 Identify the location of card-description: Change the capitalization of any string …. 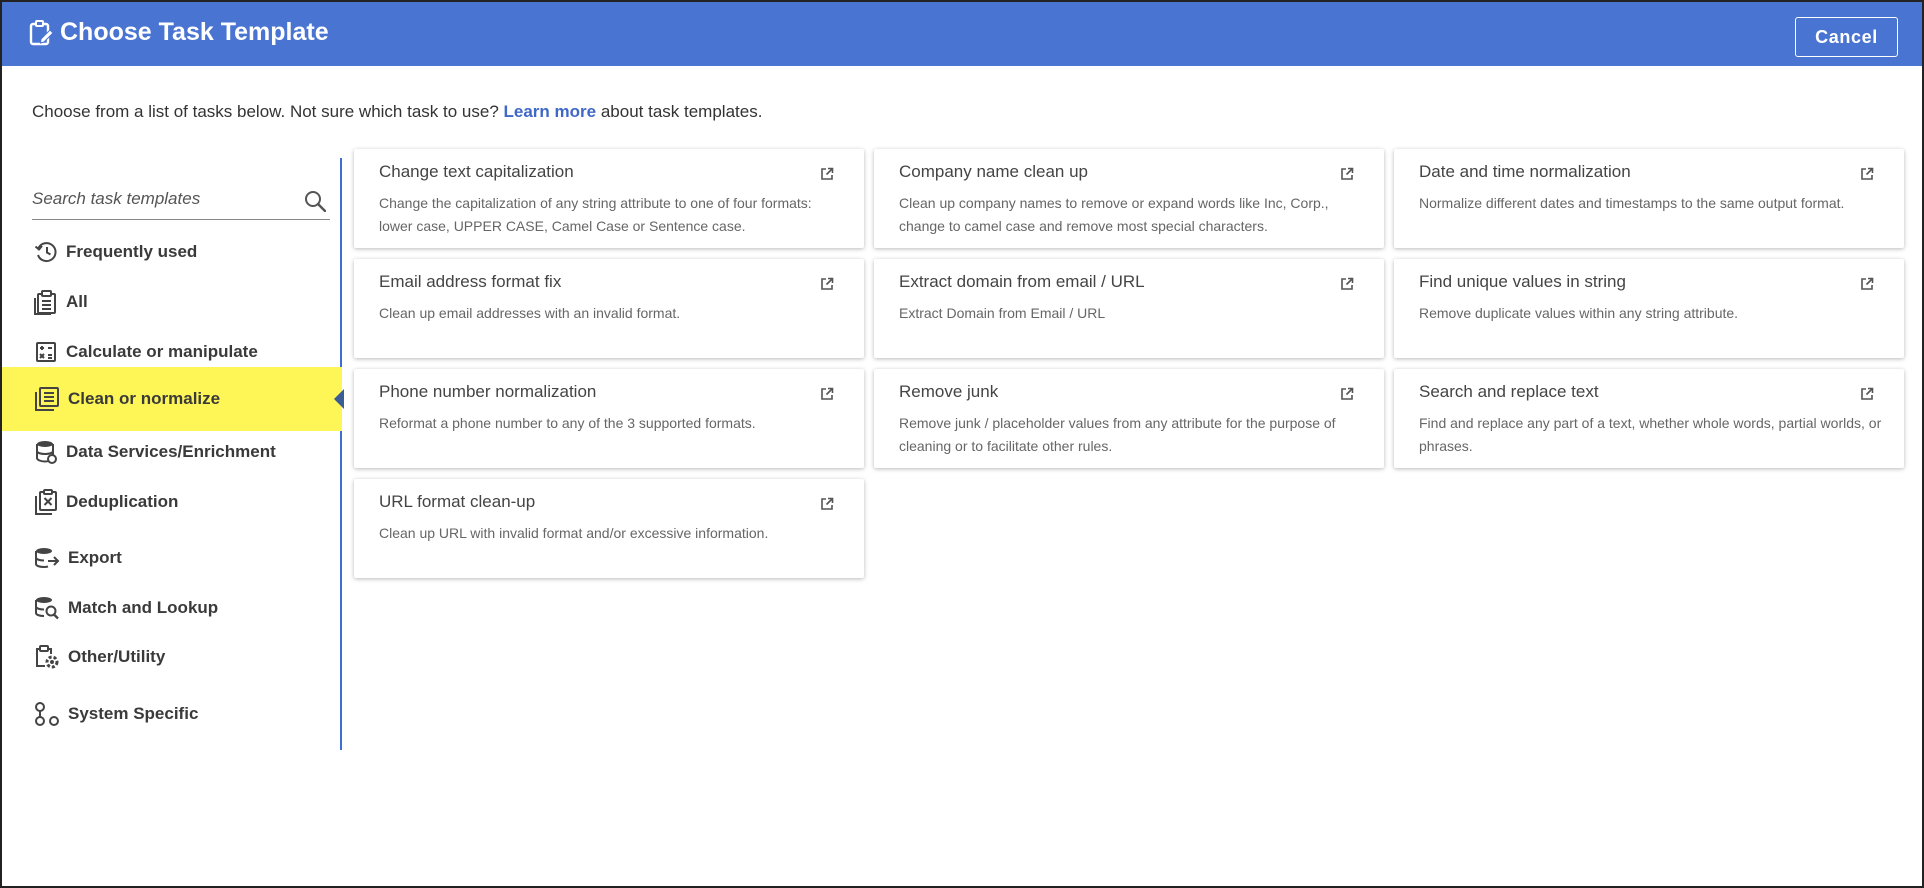
(595, 214).